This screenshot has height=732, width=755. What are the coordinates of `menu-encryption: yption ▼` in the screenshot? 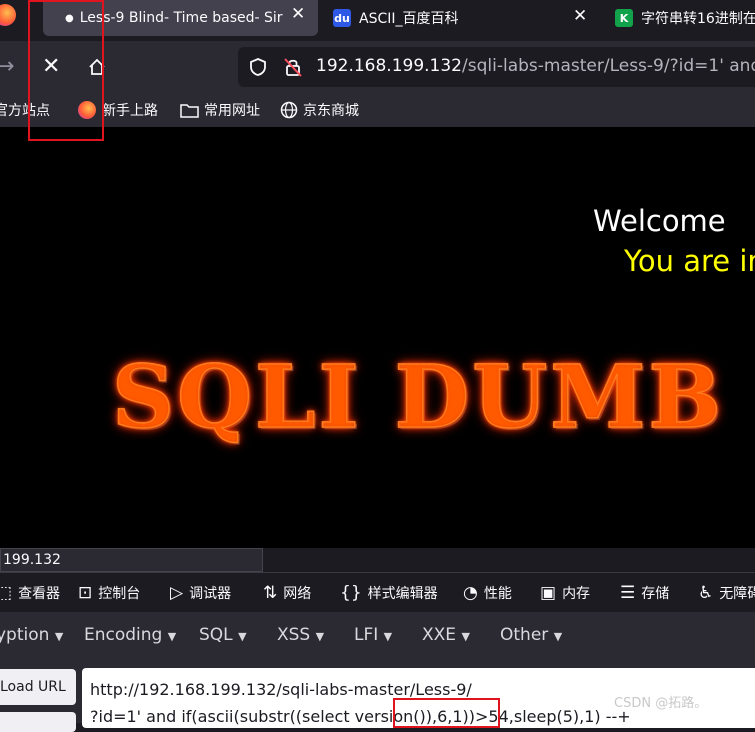 It's located at (31, 635).